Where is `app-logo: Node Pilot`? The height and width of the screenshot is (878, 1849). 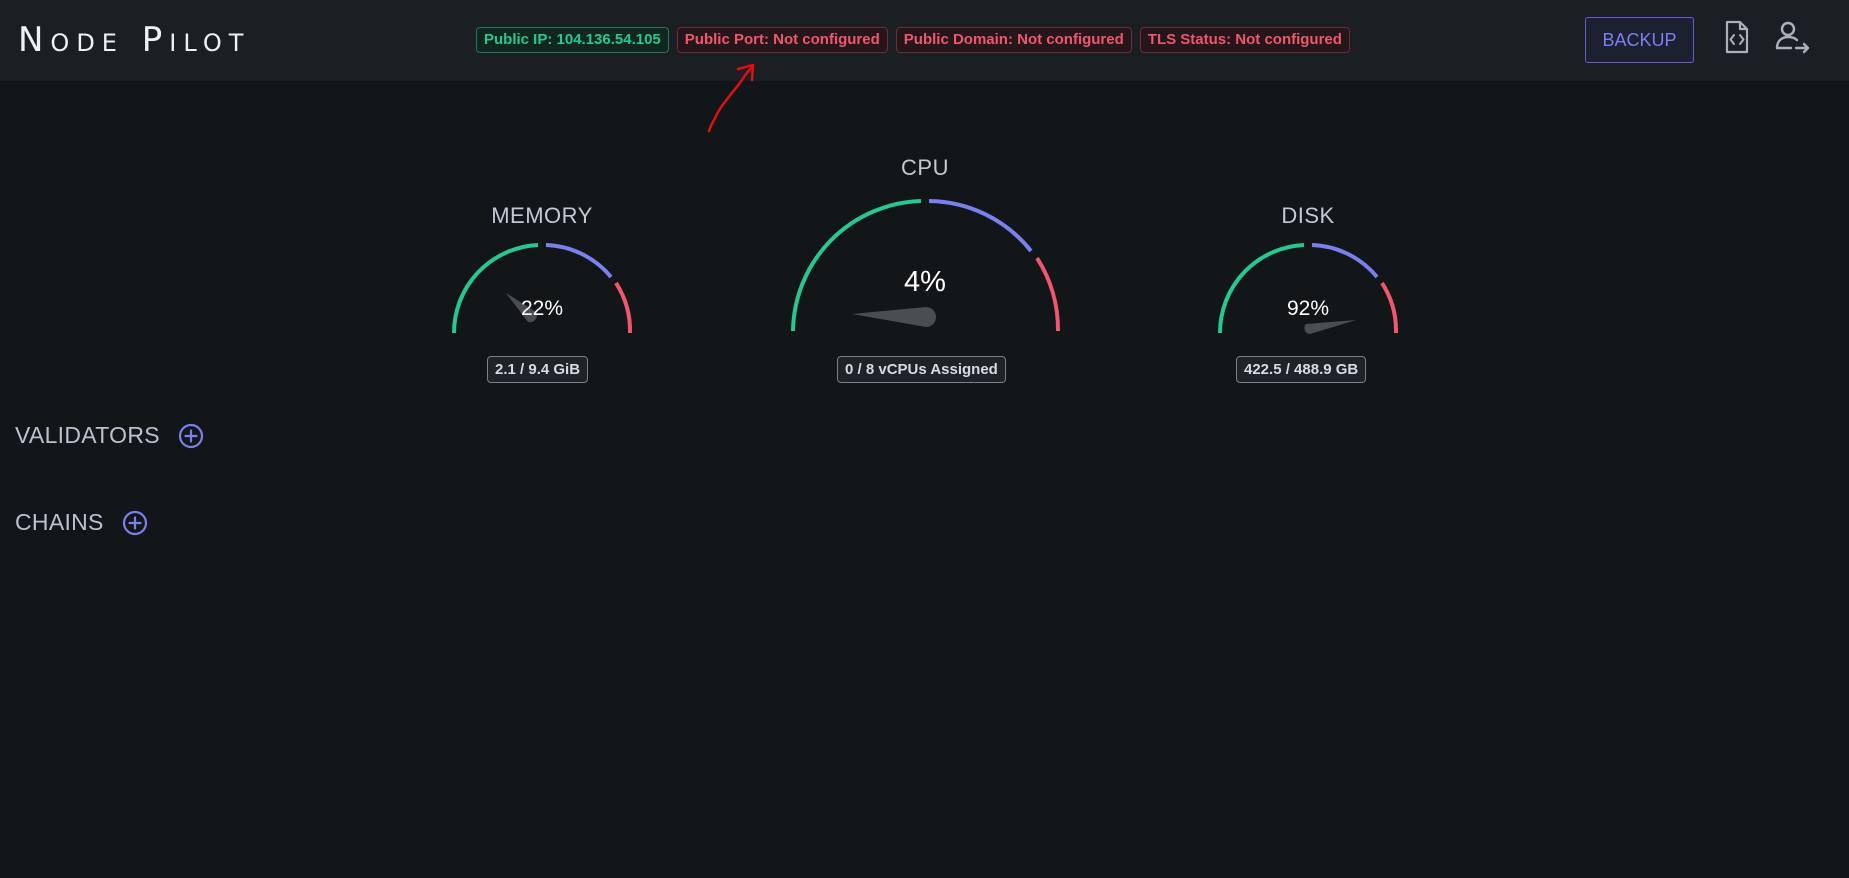
app-logo: Node Pilot is located at coordinates (134, 40).